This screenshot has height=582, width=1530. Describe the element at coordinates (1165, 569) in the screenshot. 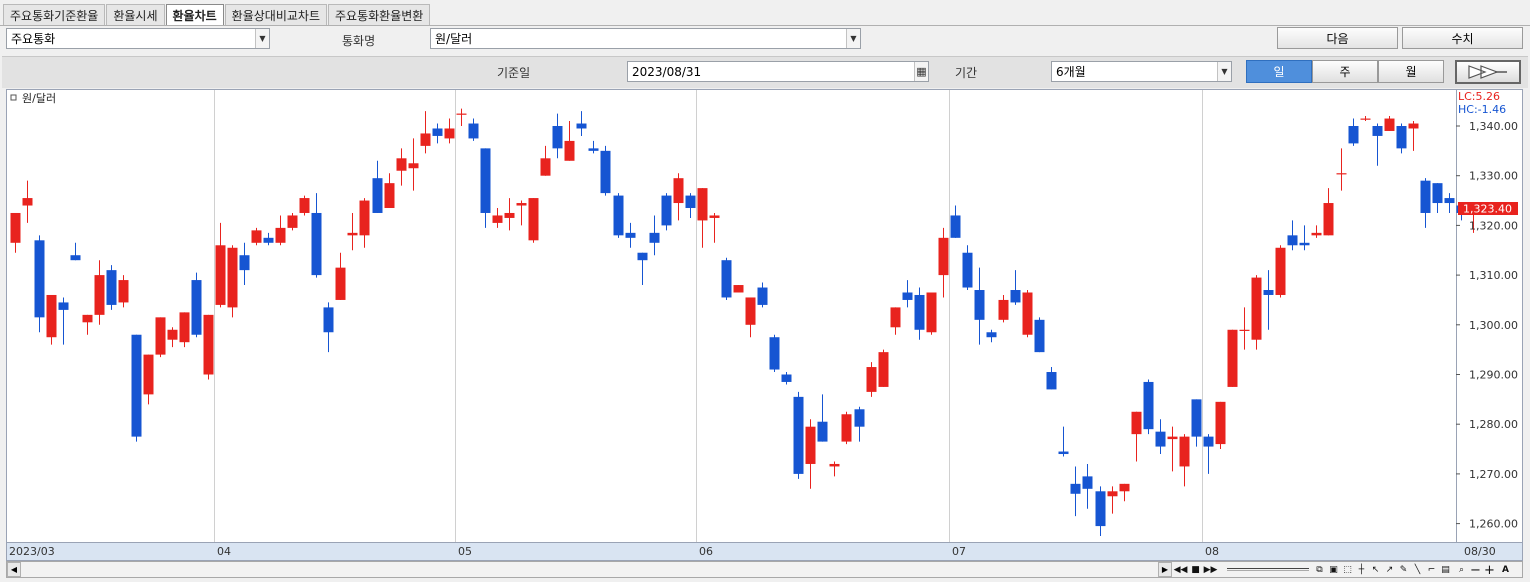

I see `scroll-right-icon: ▶` at that location.